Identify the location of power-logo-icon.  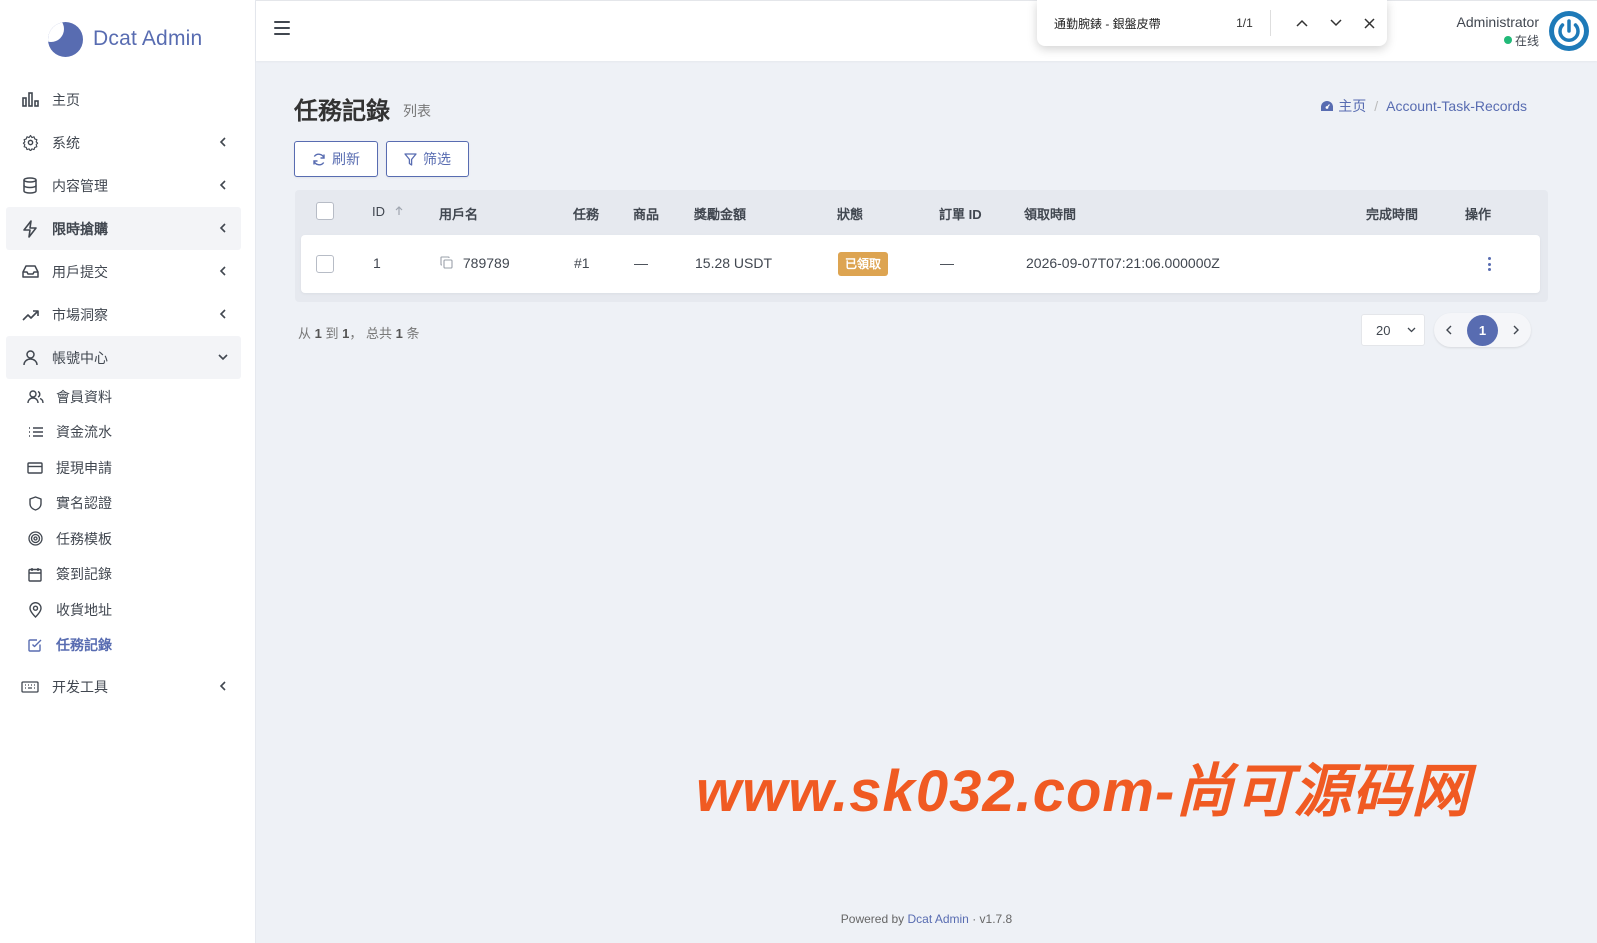
(1569, 31).